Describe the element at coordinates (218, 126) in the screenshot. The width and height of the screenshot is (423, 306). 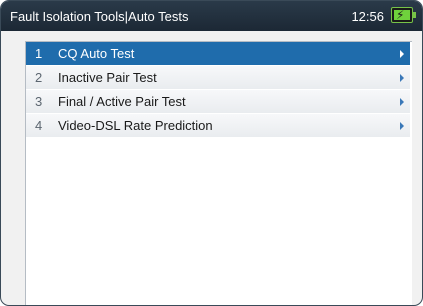
I see `menu-item-video-dsl-rate-prediction: 4 Video-DSL Rate Prediction` at that location.